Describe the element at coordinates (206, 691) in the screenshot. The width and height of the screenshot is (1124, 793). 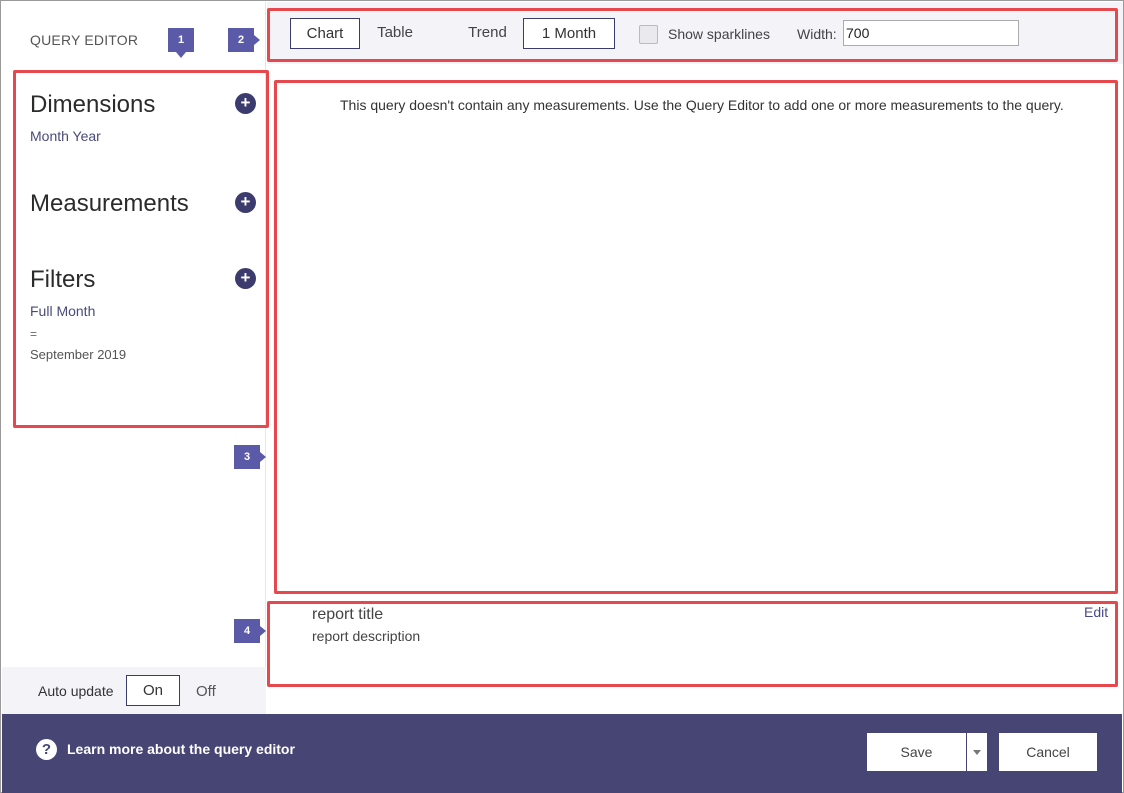
I see `auto-update-off-button: Off` at that location.